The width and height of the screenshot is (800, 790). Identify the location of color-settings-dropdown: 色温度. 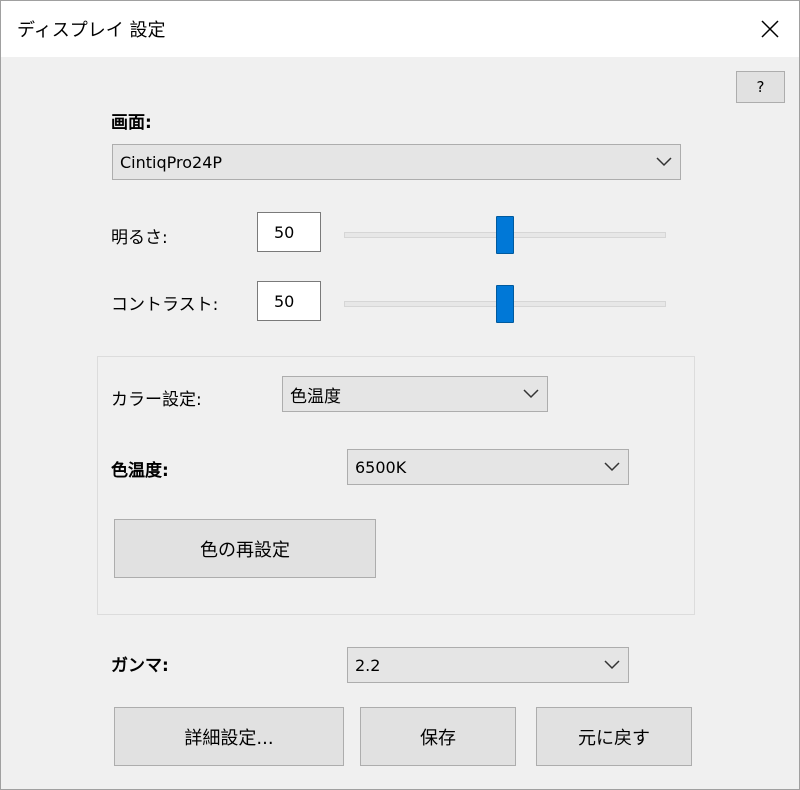
(415, 394).